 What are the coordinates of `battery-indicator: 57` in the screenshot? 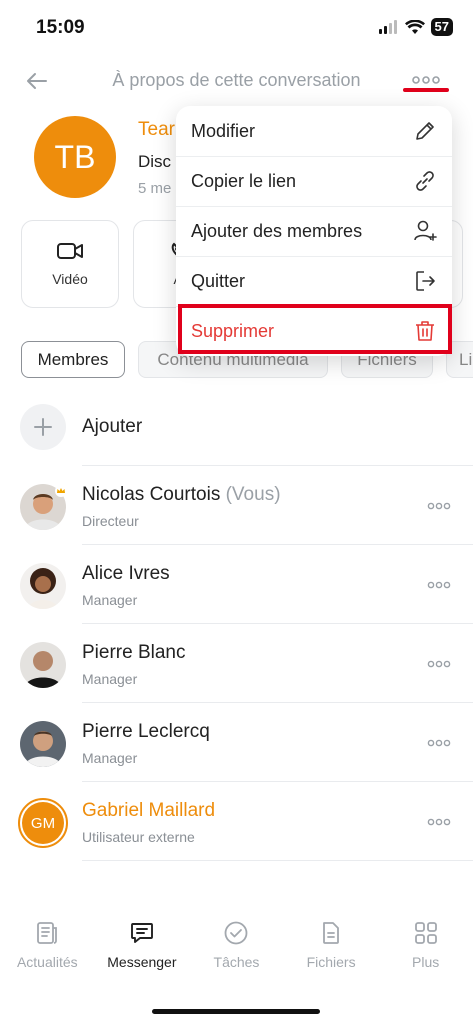 It's located at (441, 27).